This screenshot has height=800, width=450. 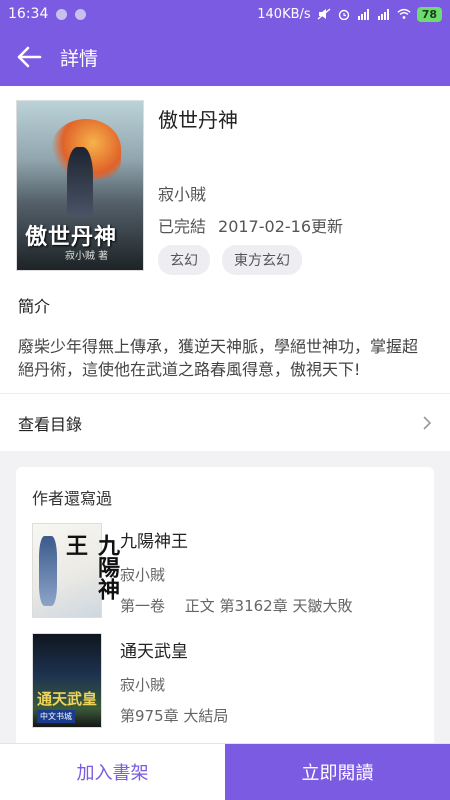 I want to click on wifi-icon, so click(x=404, y=13).